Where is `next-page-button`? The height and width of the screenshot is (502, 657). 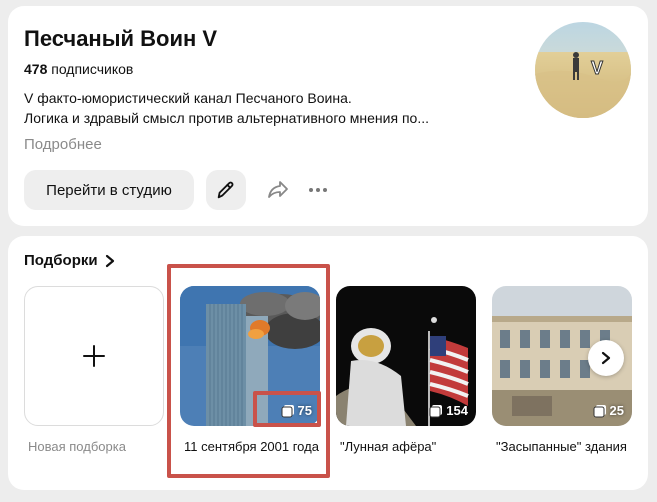
next-page-button is located at coordinates (606, 358).